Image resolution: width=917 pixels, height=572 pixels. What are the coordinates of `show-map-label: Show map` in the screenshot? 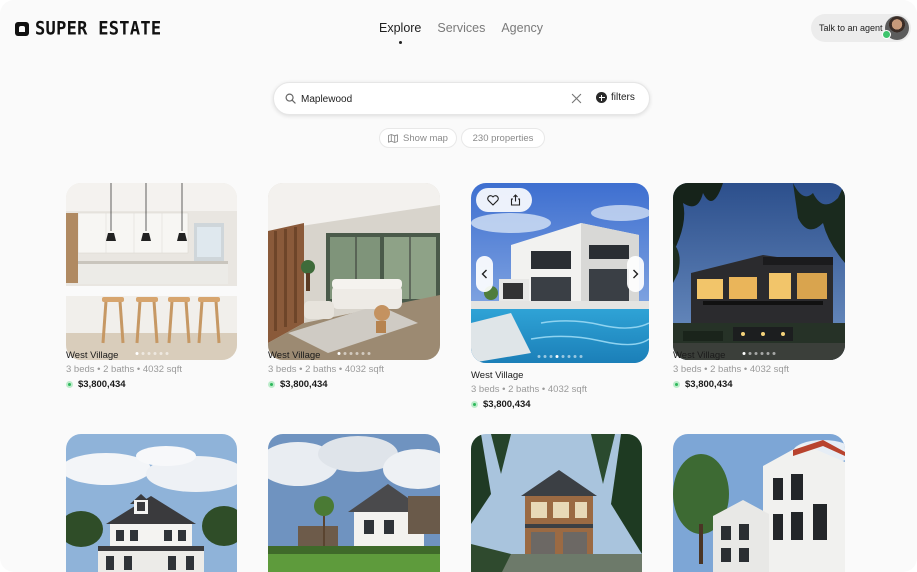 It's located at (425, 138).